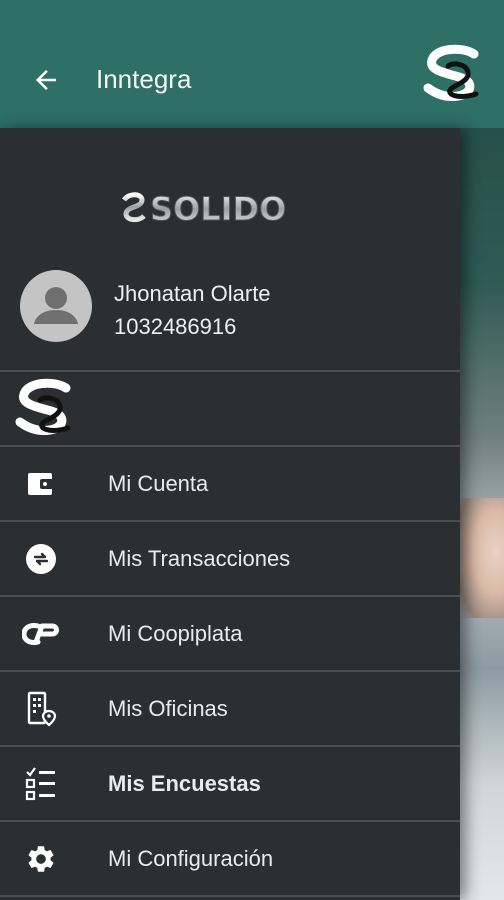 The image size is (504, 900). Describe the element at coordinates (175, 633) in the screenshot. I see `menu-item-label: Mi Coopiplata` at that location.